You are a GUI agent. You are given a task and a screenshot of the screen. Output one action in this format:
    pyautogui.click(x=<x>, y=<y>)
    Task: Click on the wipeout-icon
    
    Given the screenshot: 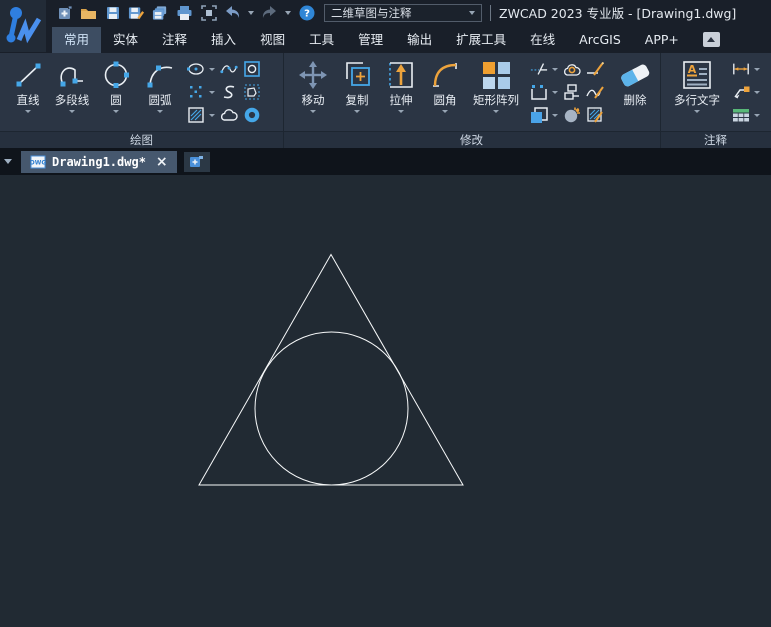 What is the action you would take?
    pyautogui.click(x=252, y=92)
    